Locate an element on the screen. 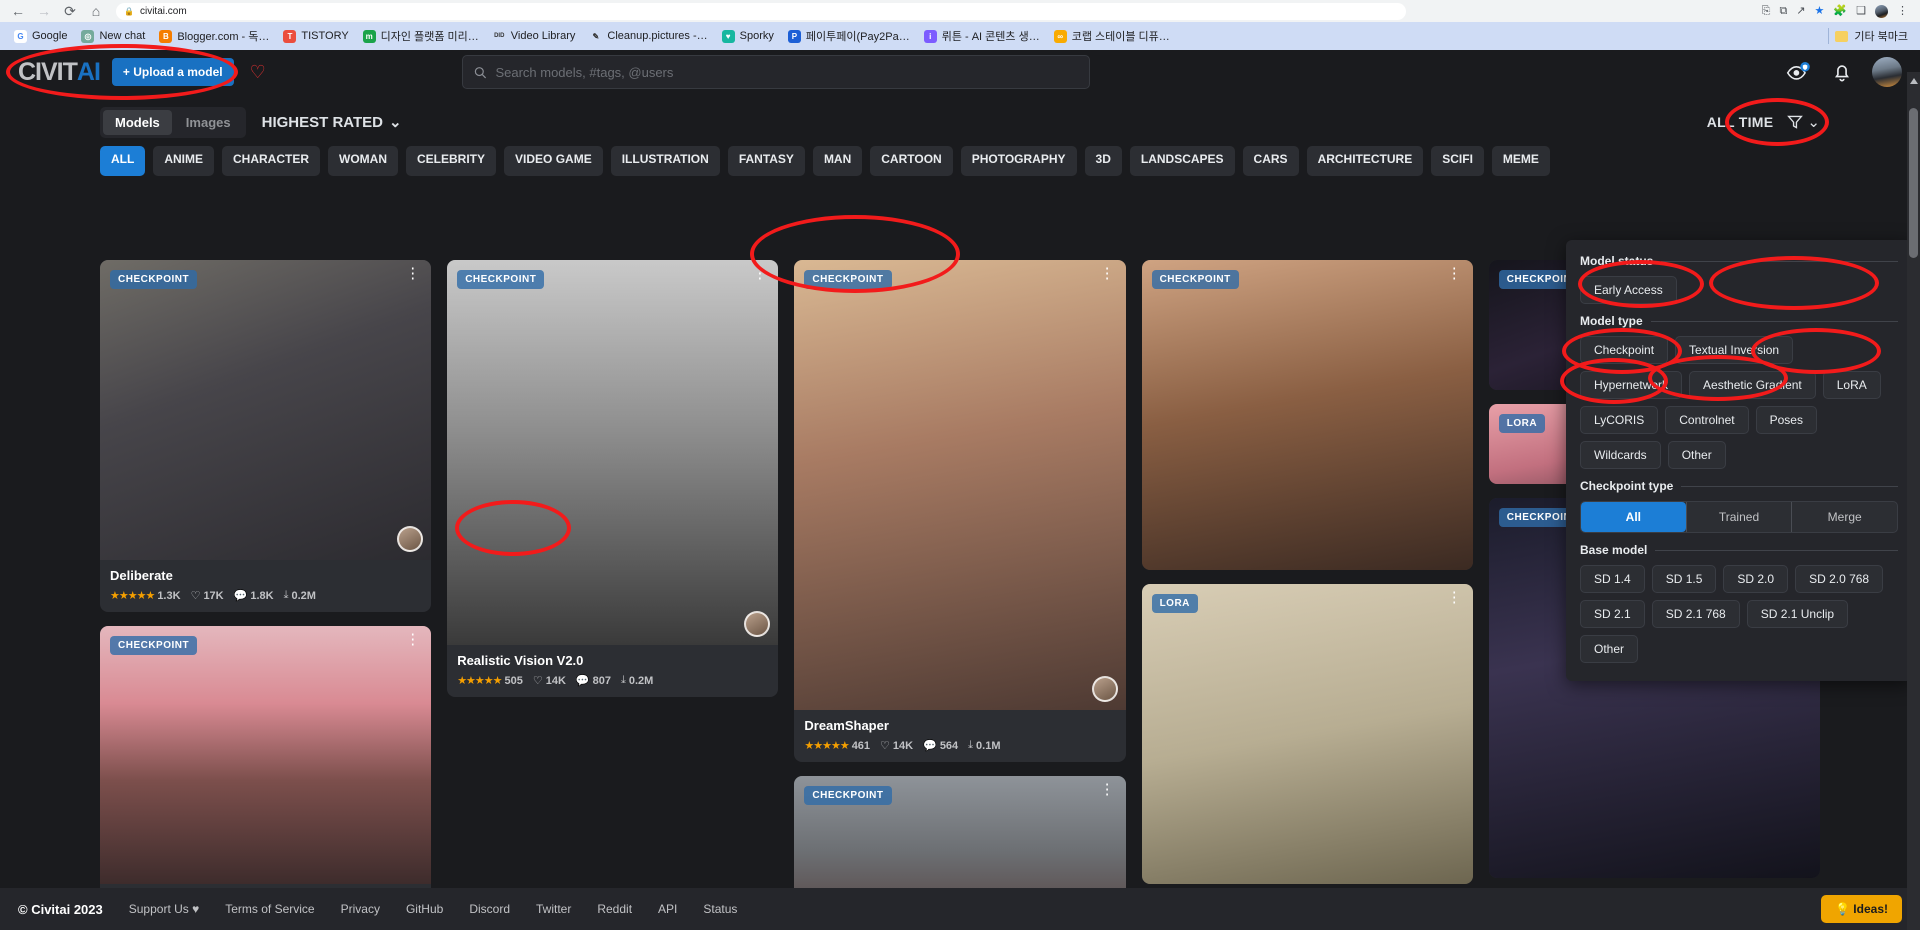 The width and height of the screenshot is (1920, 930). checkpoint-type-merge: Merge is located at coordinates (1844, 517).